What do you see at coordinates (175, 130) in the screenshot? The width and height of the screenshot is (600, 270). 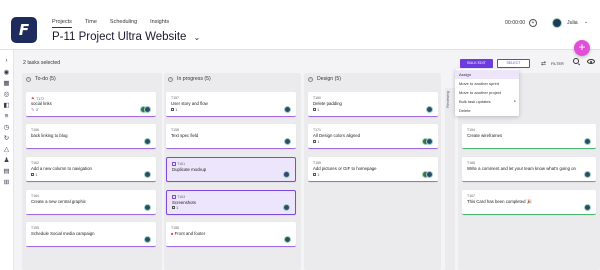 I see `task-id: T156` at bounding box center [175, 130].